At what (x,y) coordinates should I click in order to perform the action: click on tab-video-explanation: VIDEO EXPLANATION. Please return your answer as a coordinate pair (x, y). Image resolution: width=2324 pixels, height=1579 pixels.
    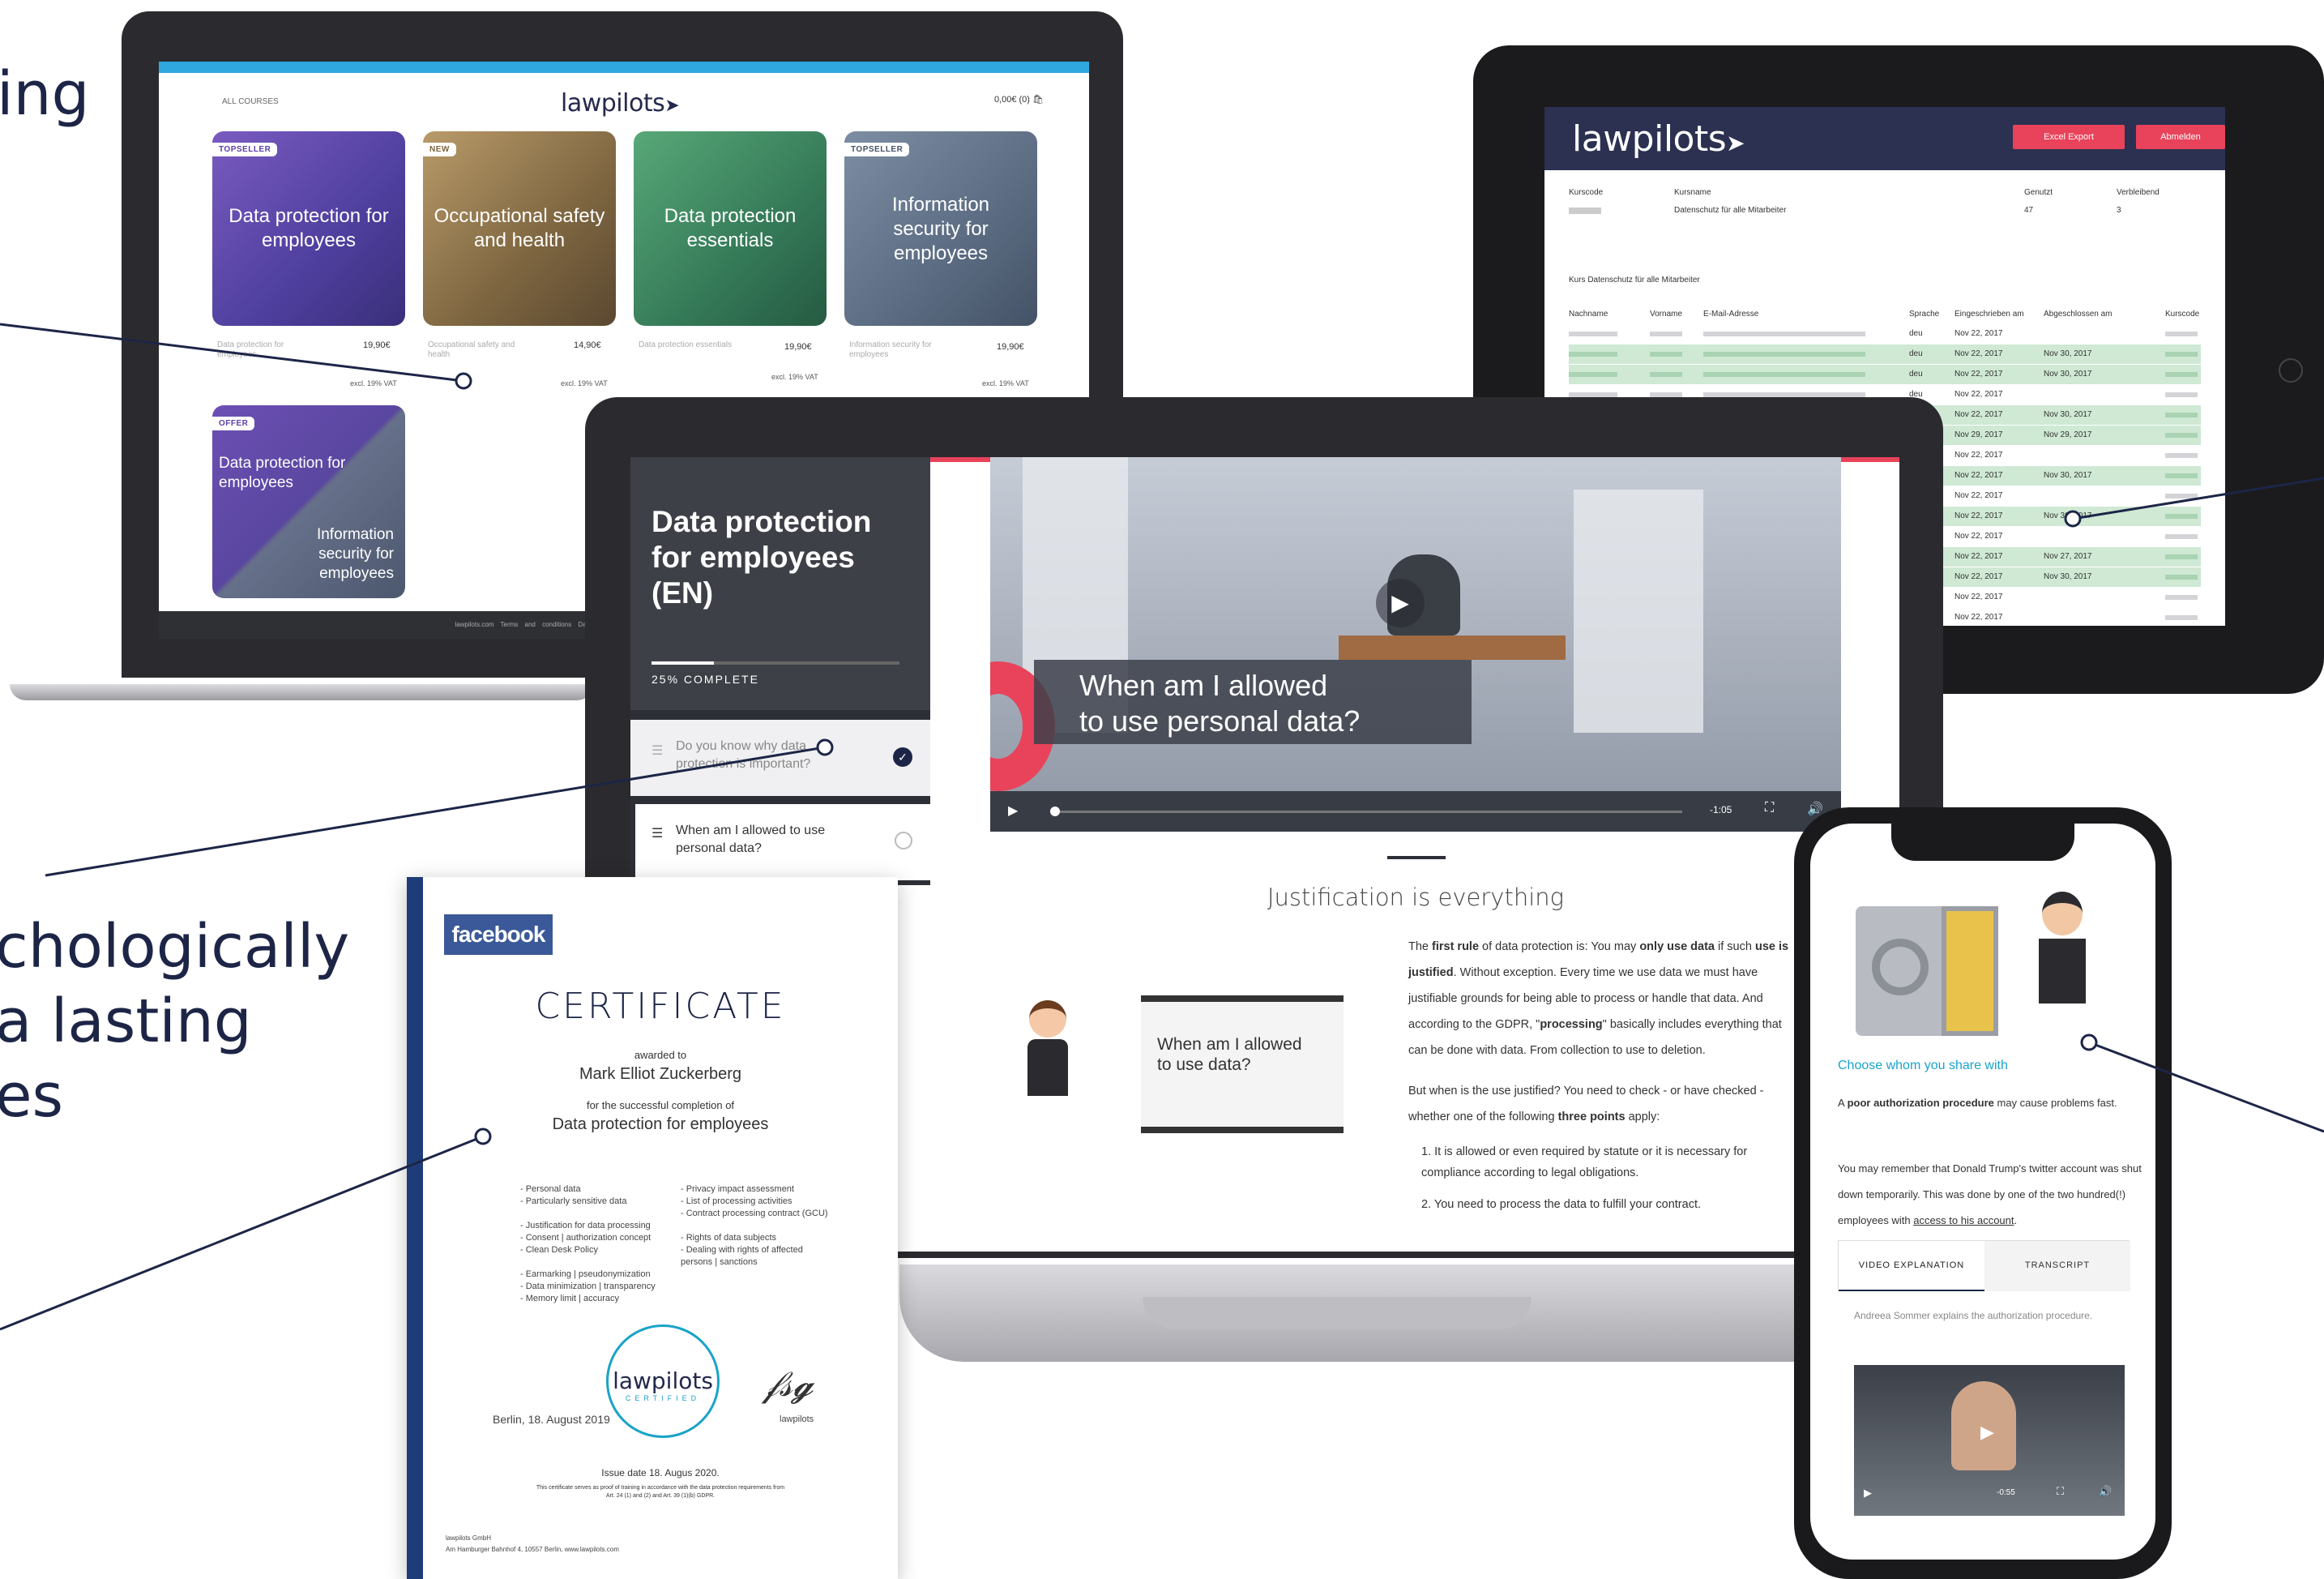
    Looking at the image, I should click on (1911, 1266).